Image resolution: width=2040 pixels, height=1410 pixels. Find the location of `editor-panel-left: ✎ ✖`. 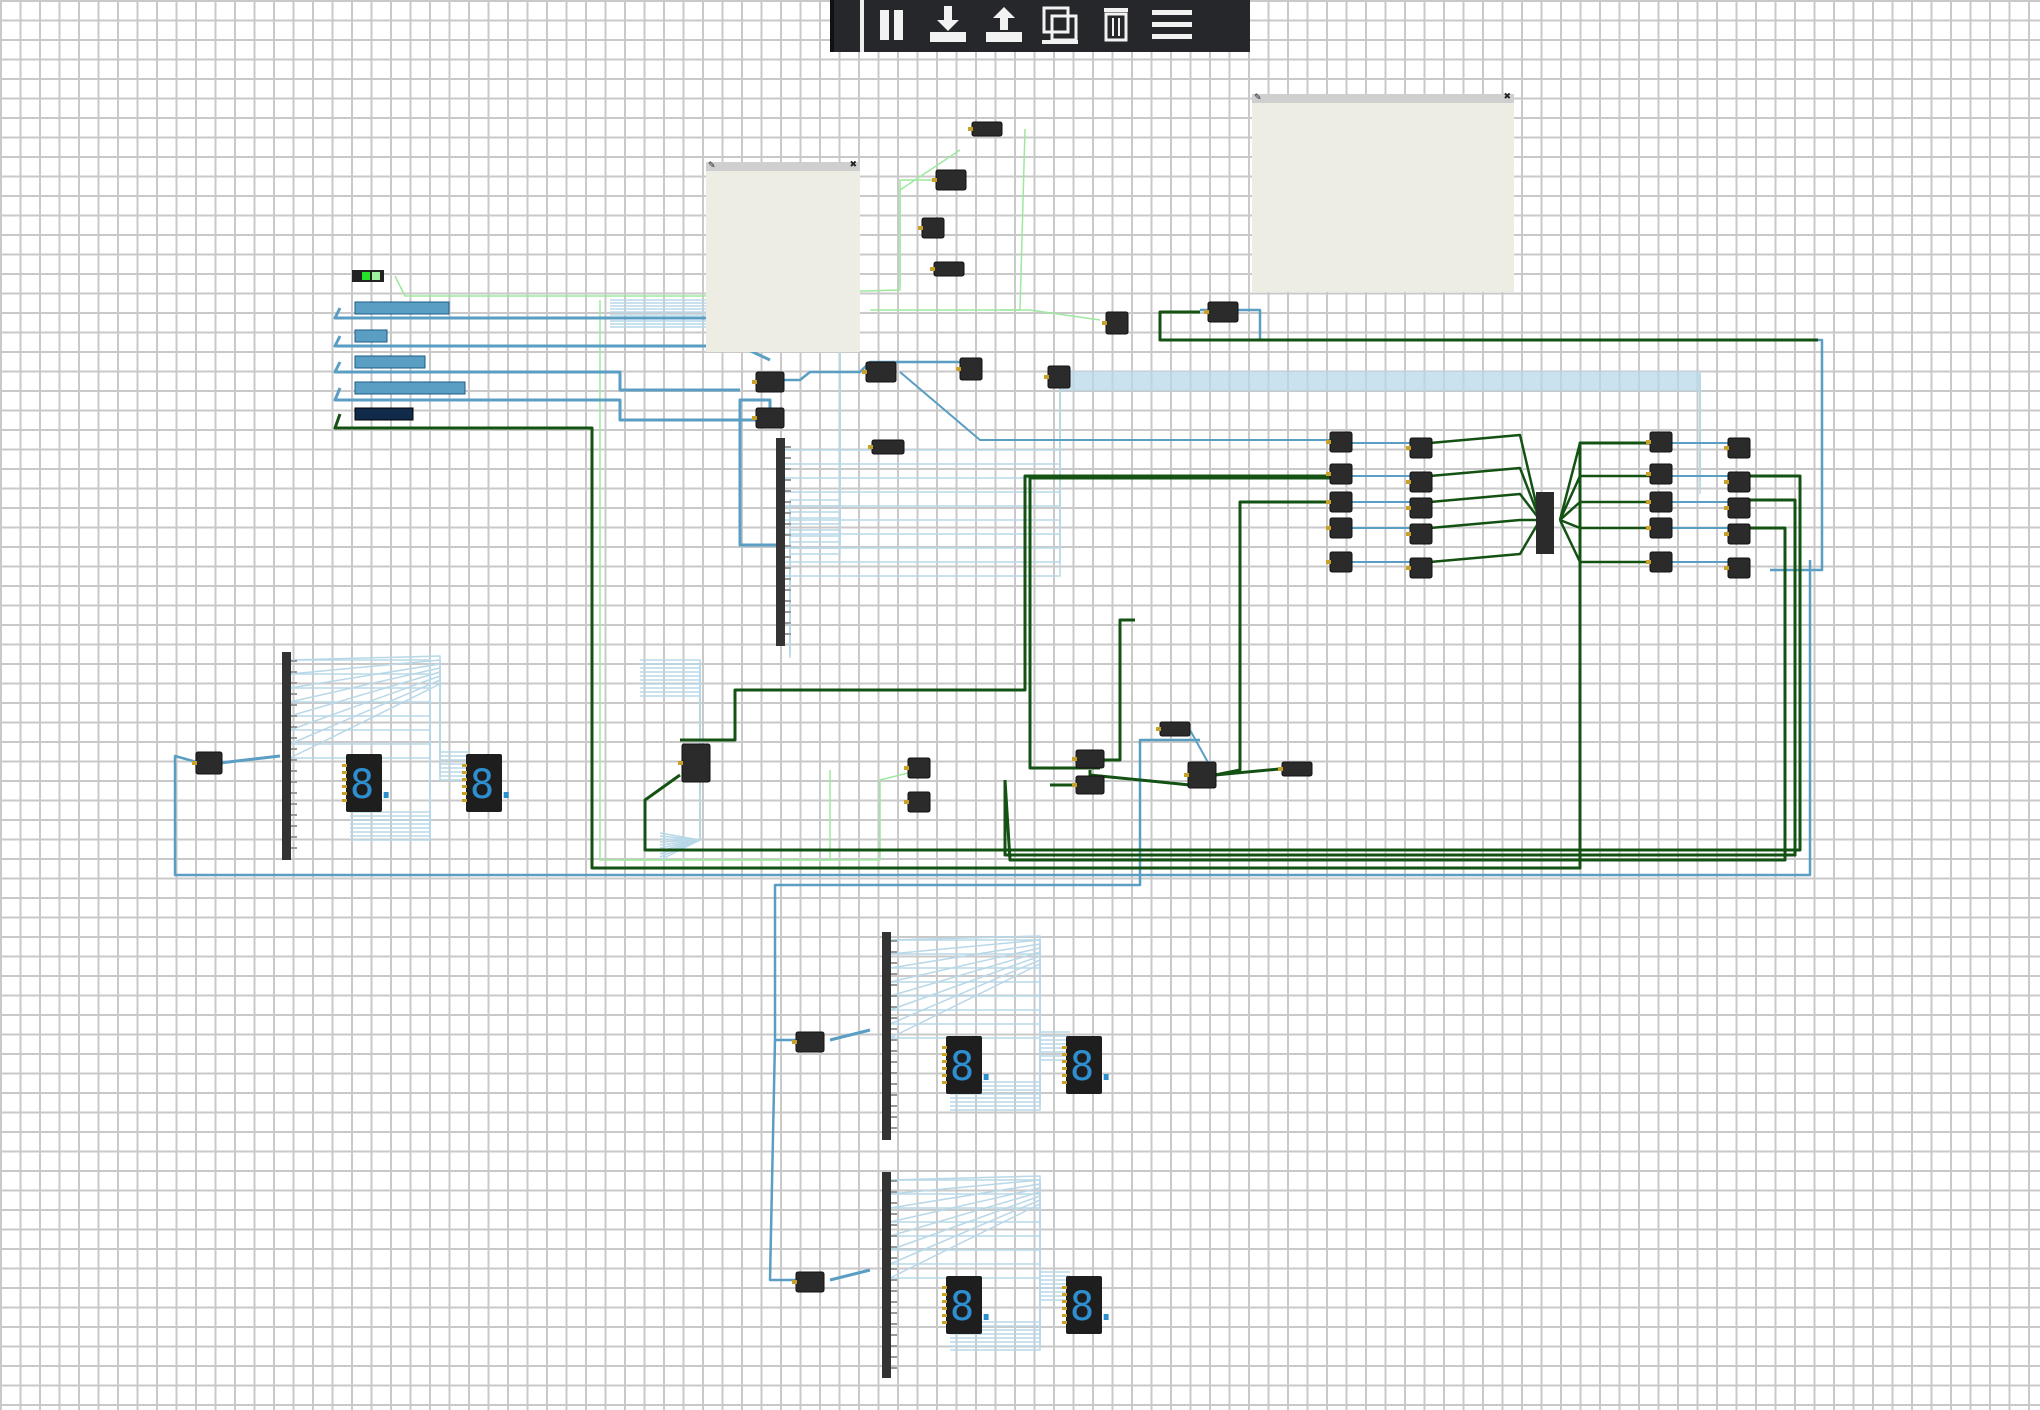

editor-panel-left: ✎ ✖ is located at coordinates (783, 256).